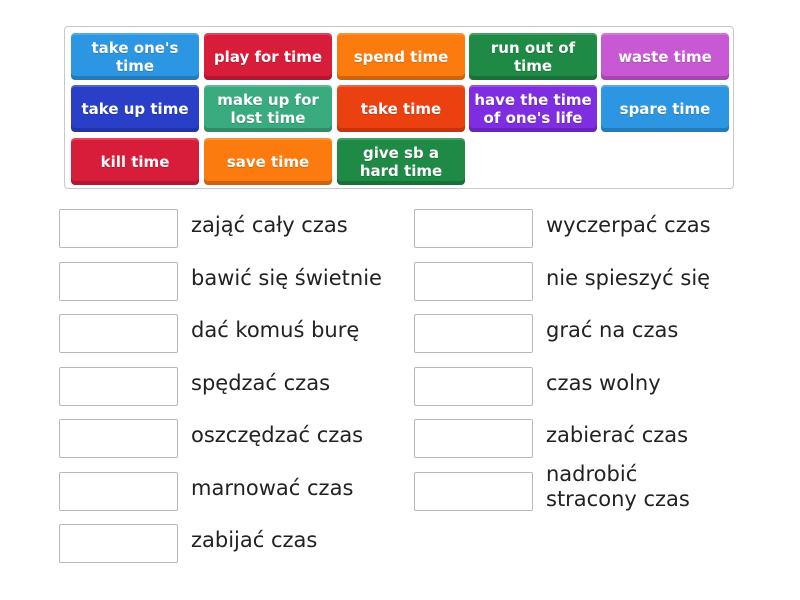 The image size is (800, 600). I want to click on answer-tile: waste time, so click(665, 56).